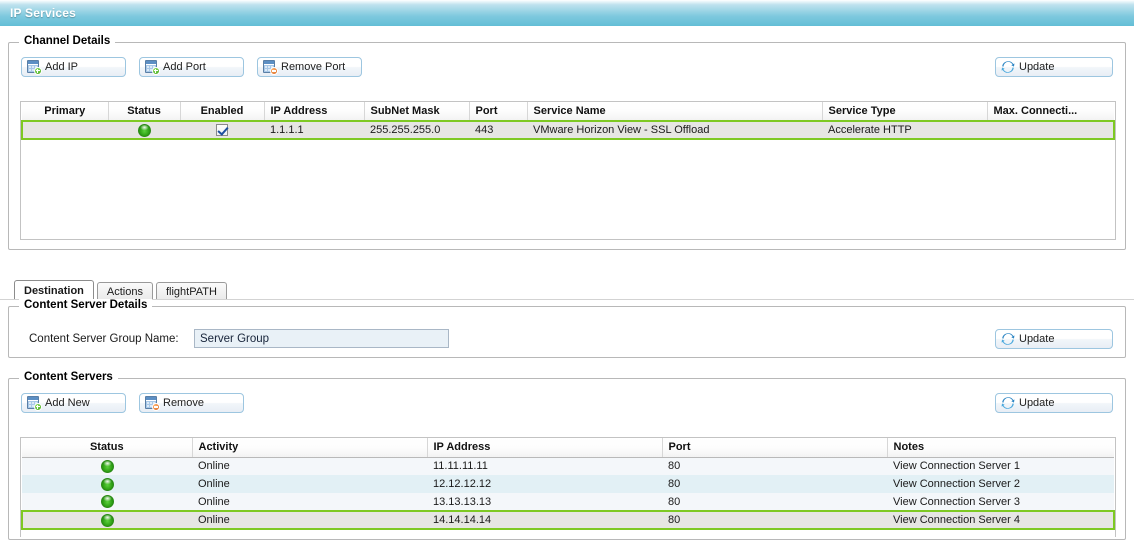 The height and width of the screenshot is (540, 1134). What do you see at coordinates (905, 112) in the screenshot?
I see `col-service-type: Service Type` at bounding box center [905, 112].